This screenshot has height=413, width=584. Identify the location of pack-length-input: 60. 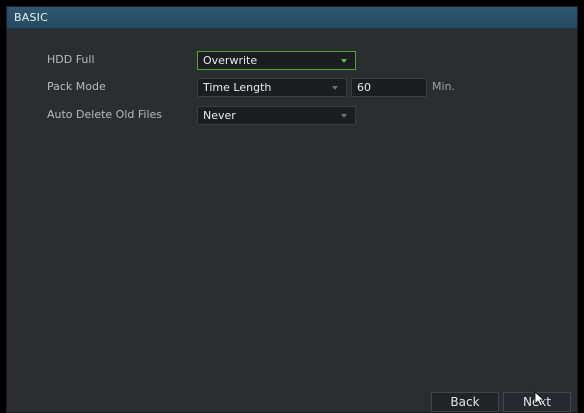
(389, 87).